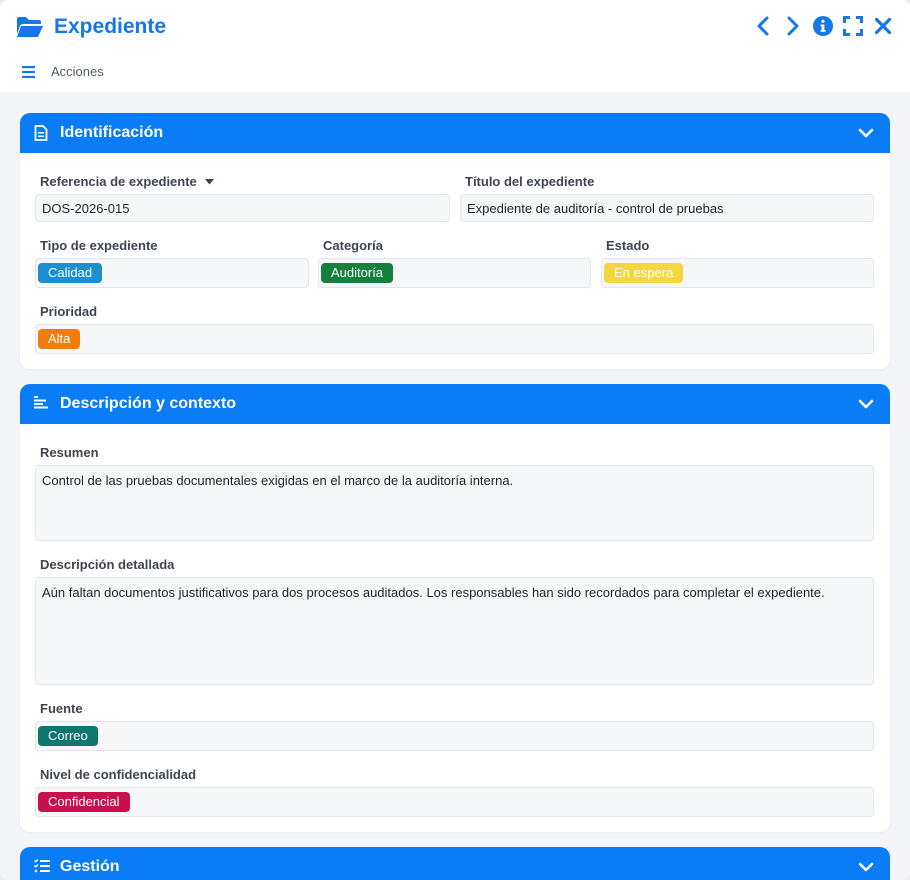 The width and height of the screenshot is (910, 880). What do you see at coordinates (30, 27) in the screenshot?
I see `open-folder-icon` at bounding box center [30, 27].